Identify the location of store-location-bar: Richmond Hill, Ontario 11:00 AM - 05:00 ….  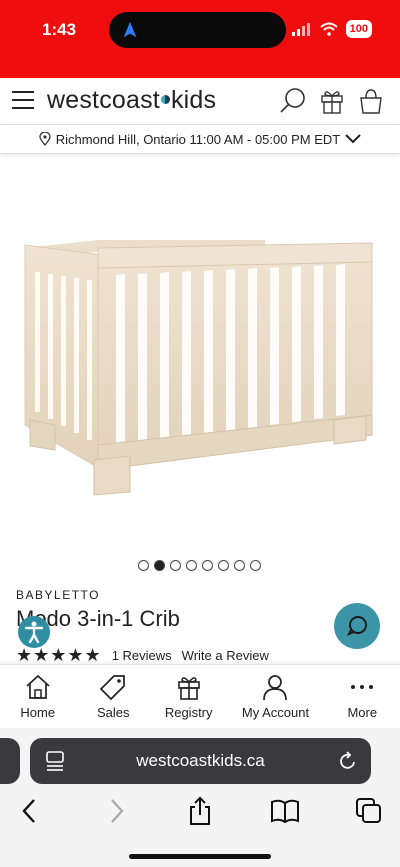
(200, 139).